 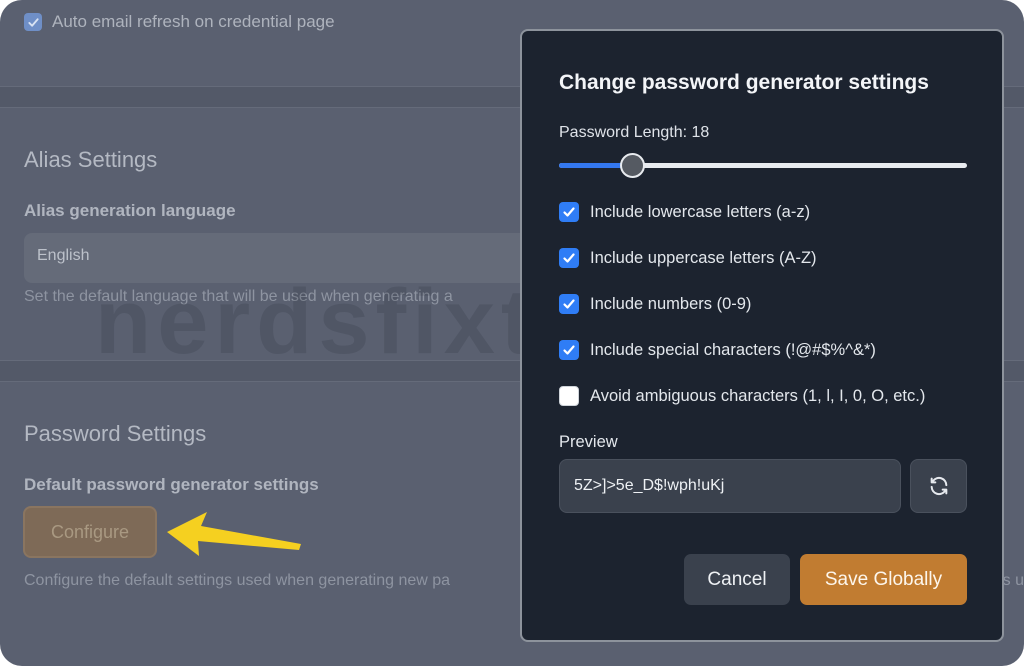 I want to click on configure-button: Configure, so click(x=90, y=532).